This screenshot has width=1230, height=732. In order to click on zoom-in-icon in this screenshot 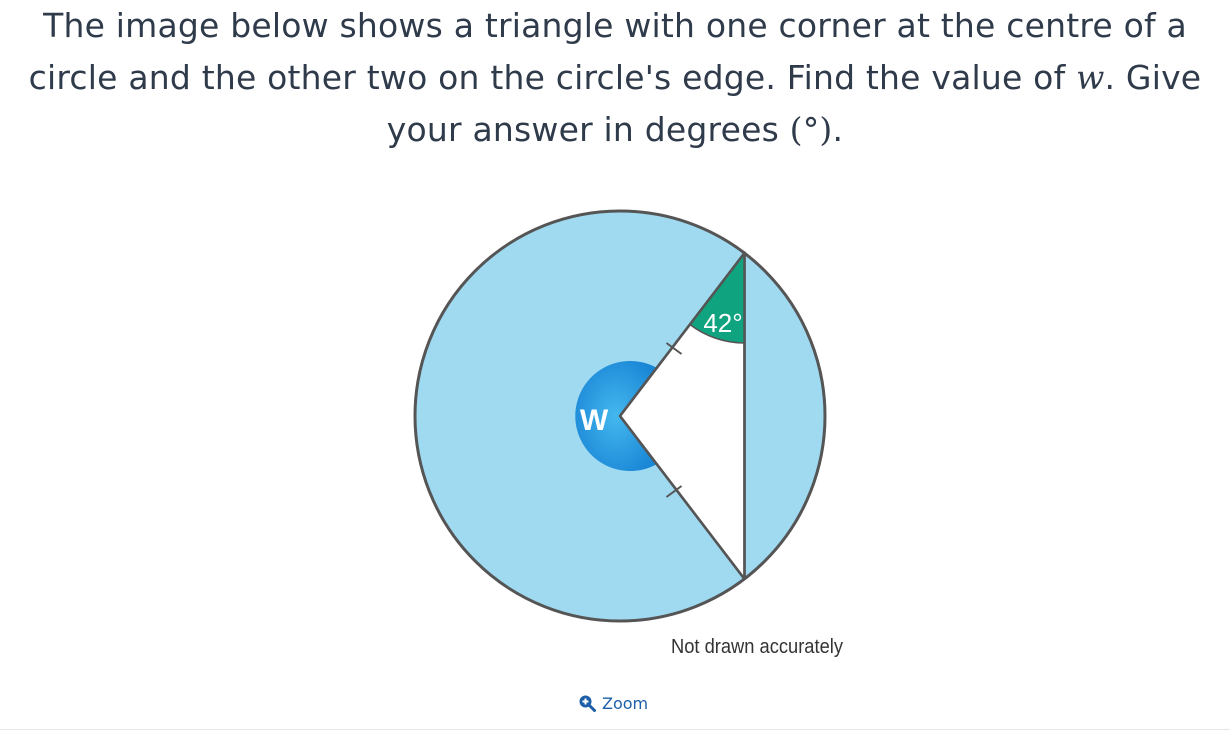, I will do `click(587, 703)`.